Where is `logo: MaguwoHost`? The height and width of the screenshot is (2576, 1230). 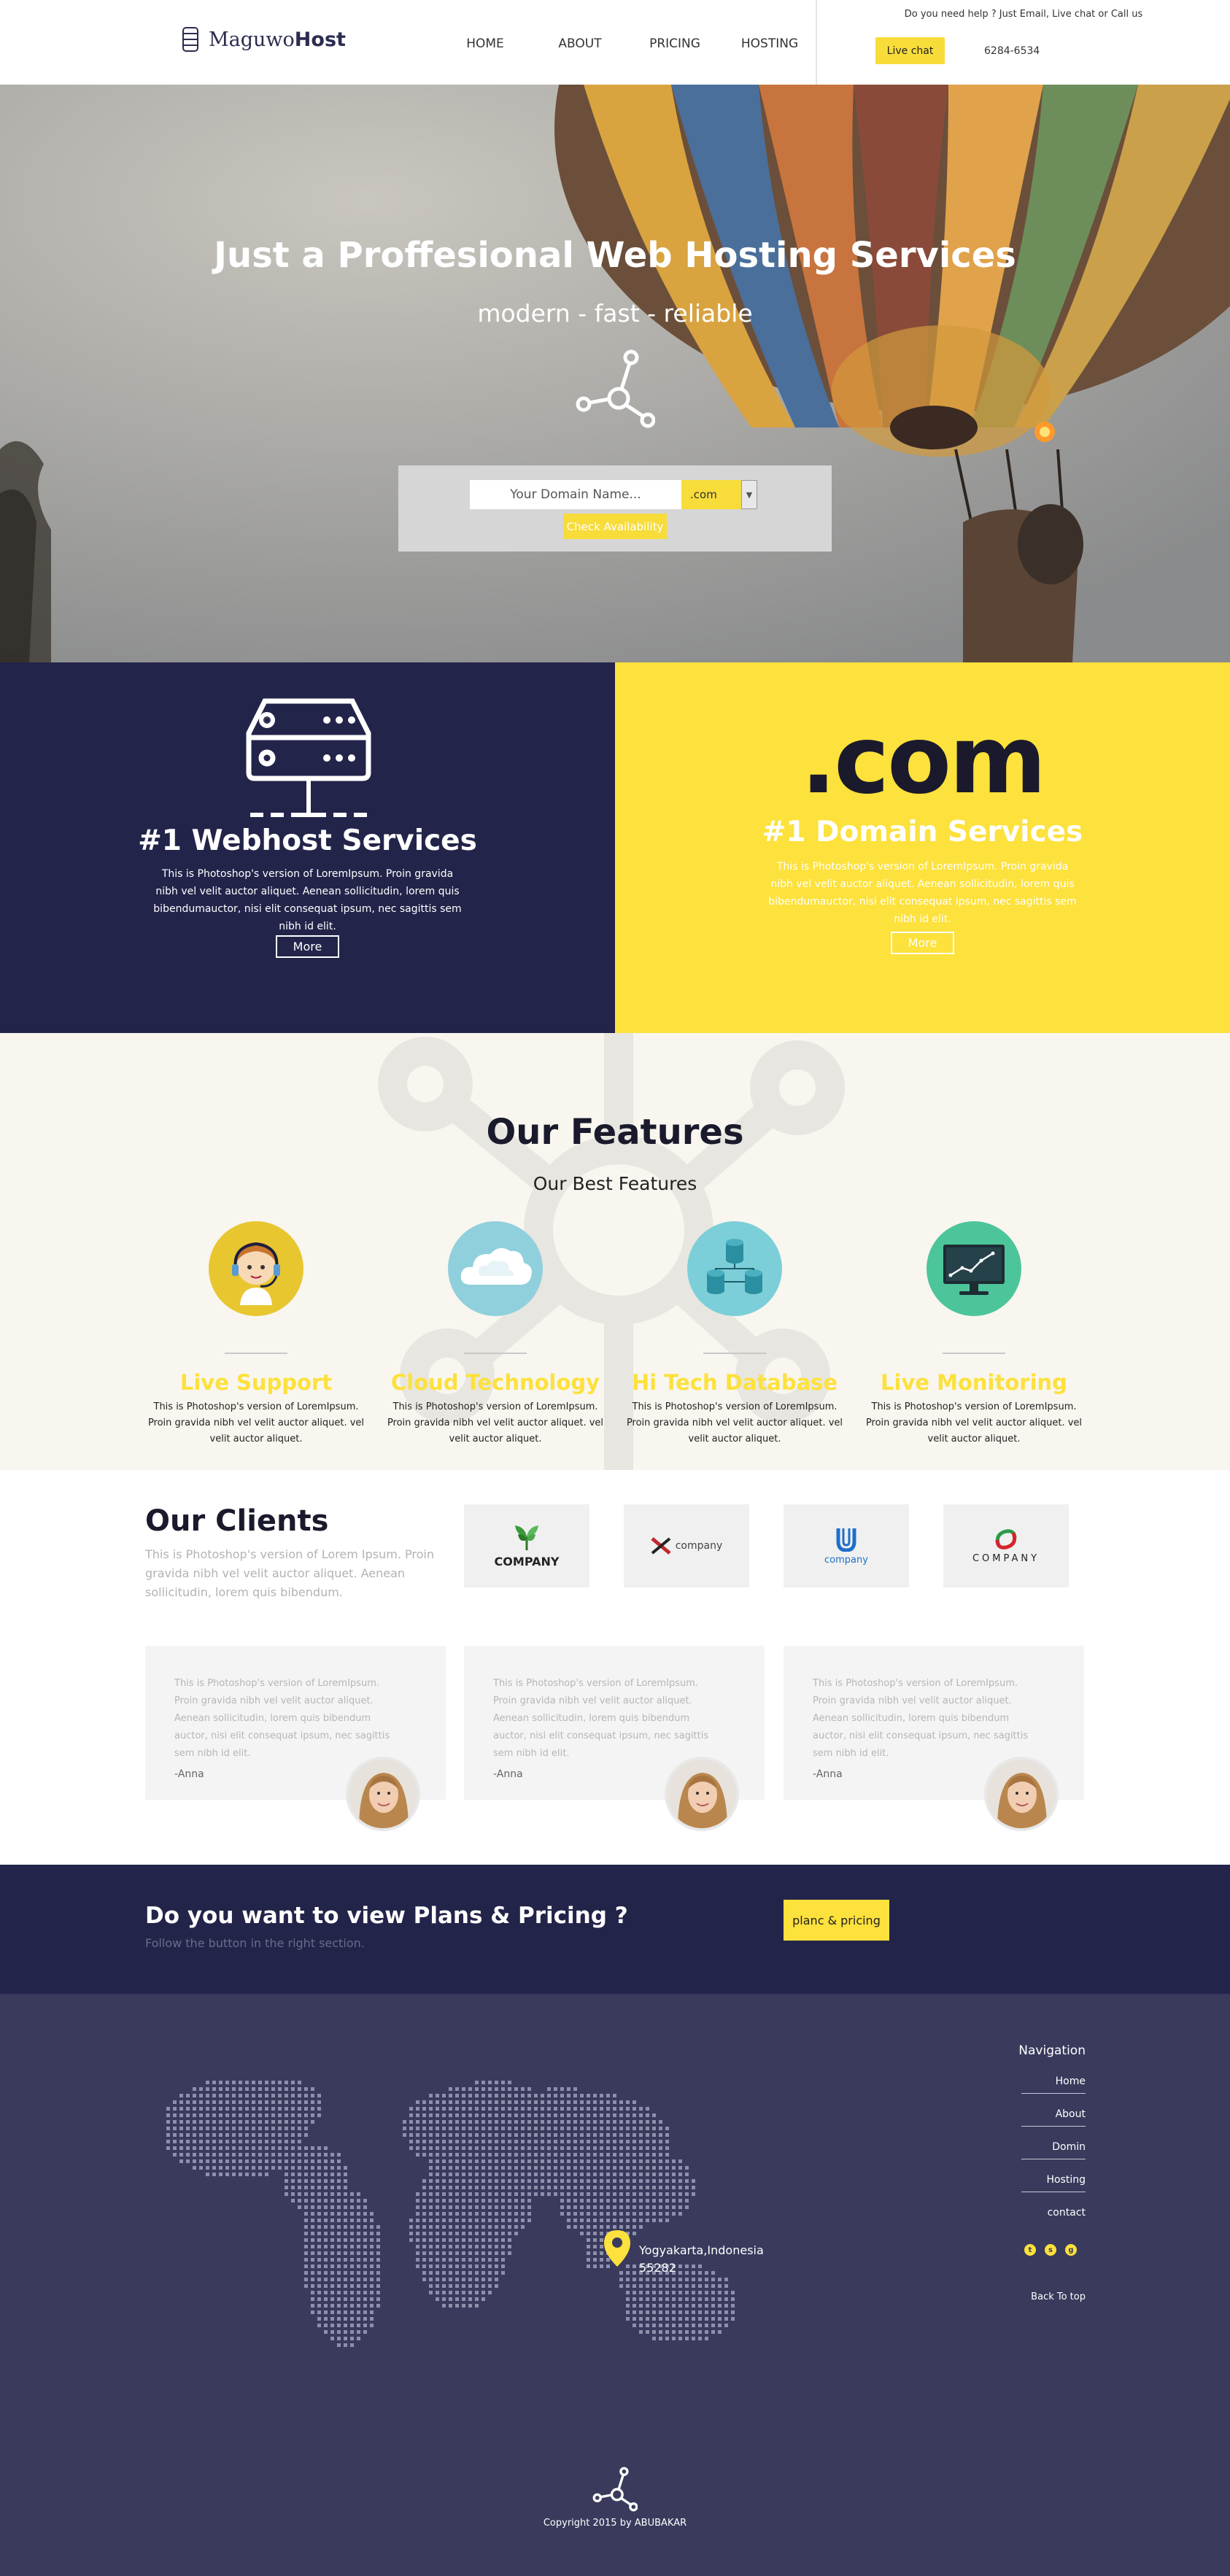 logo: MaguwoHost is located at coordinates (264, 39).